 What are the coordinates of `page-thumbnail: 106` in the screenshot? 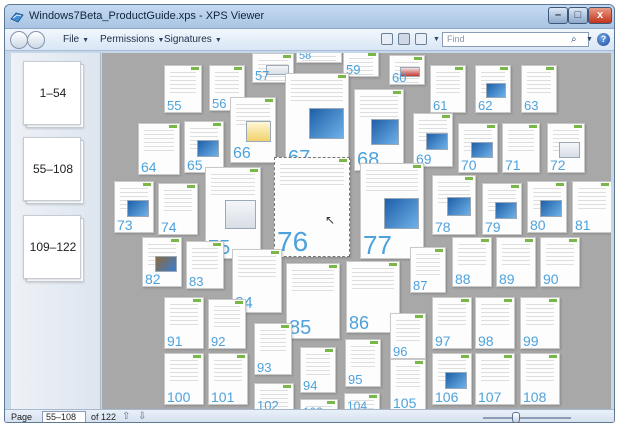 It's located at (452, 379).